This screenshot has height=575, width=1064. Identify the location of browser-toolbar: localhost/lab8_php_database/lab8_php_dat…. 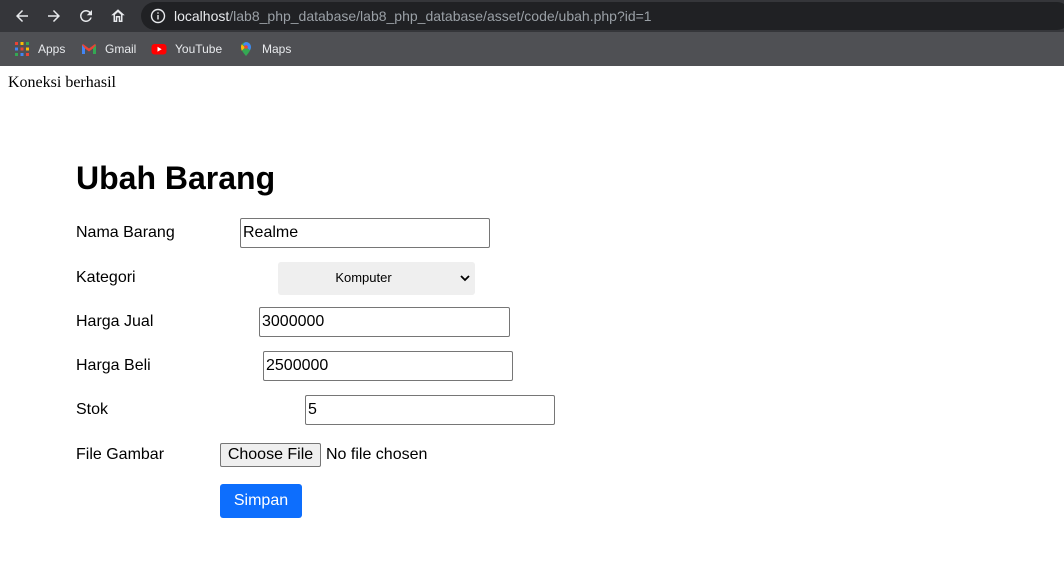
(532, 16).